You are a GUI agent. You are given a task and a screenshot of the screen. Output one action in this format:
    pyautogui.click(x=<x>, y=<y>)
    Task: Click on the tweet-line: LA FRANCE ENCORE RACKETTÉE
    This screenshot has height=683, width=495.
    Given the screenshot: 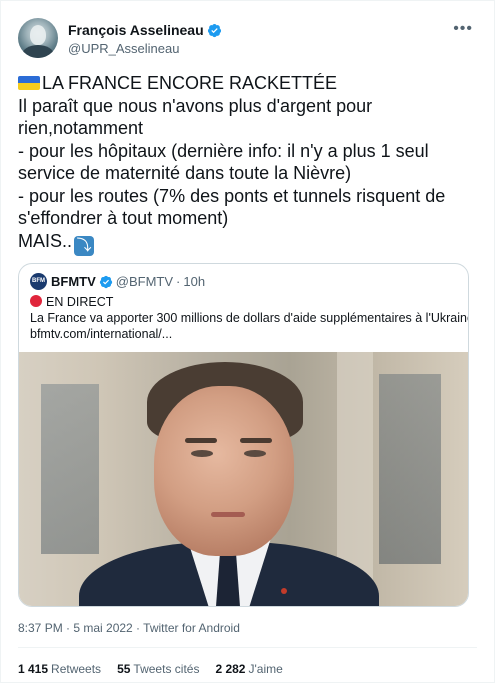 What is the action you would take?
    pyautogui.click(x=250, y=83)
    